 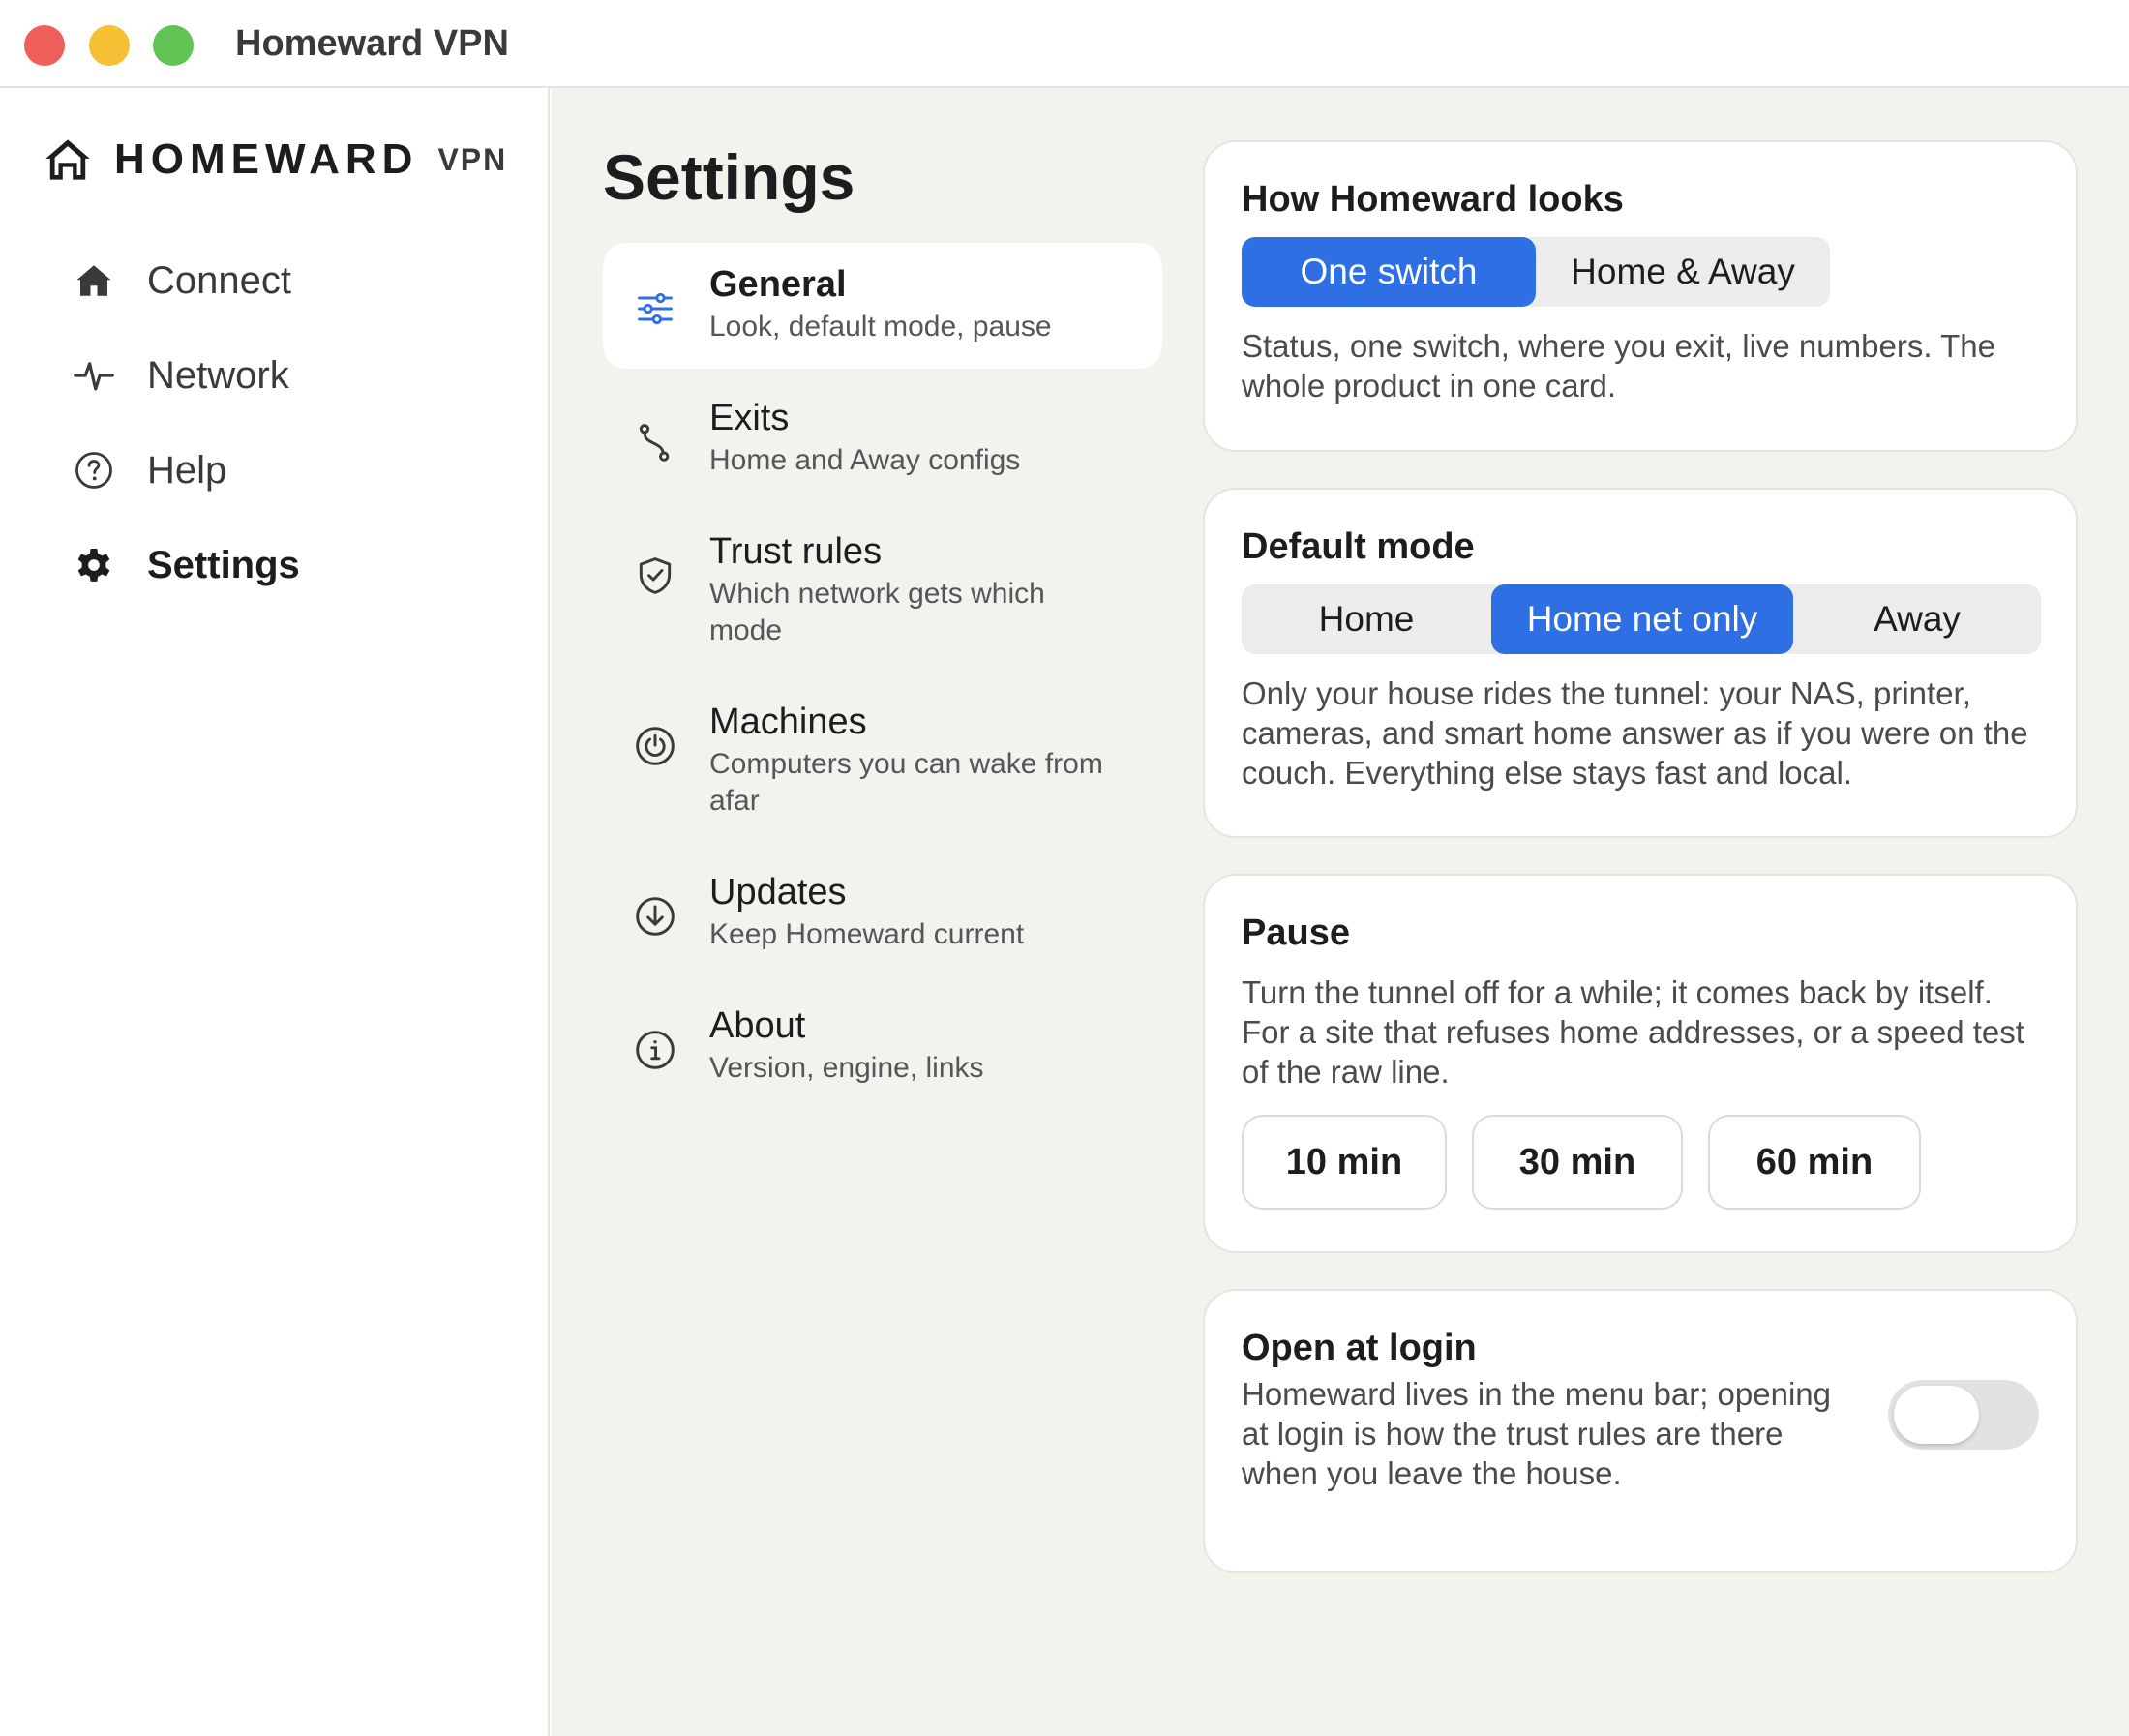 What do you see at coordinates (173, 45) in the screenshot?
I see `maximize-window-button` at bounding box center [173, 45].